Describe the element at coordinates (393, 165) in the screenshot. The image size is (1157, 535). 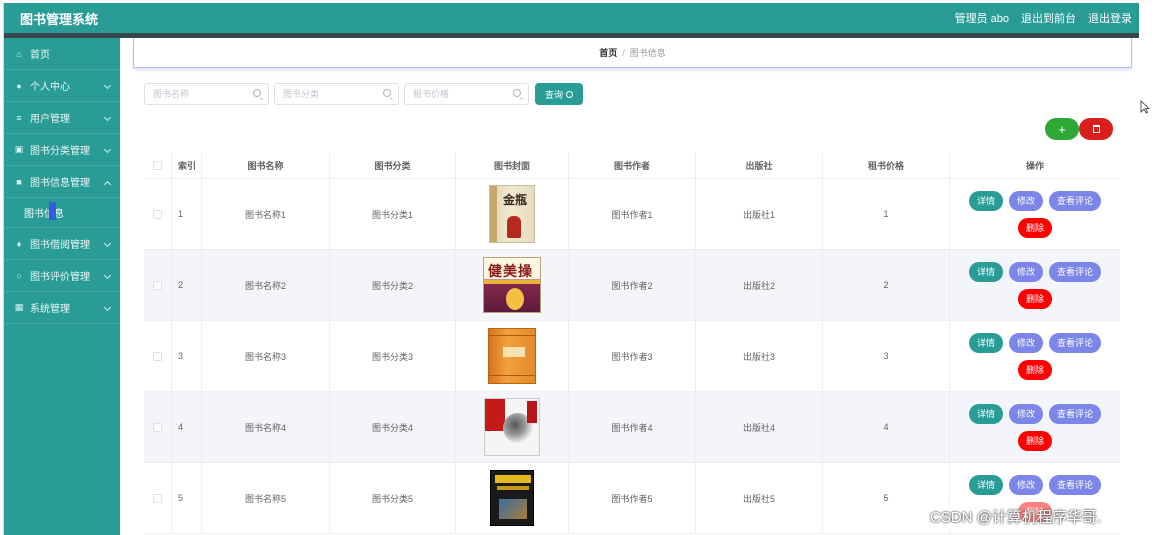
I see `column-header: 图书分类` at that location.